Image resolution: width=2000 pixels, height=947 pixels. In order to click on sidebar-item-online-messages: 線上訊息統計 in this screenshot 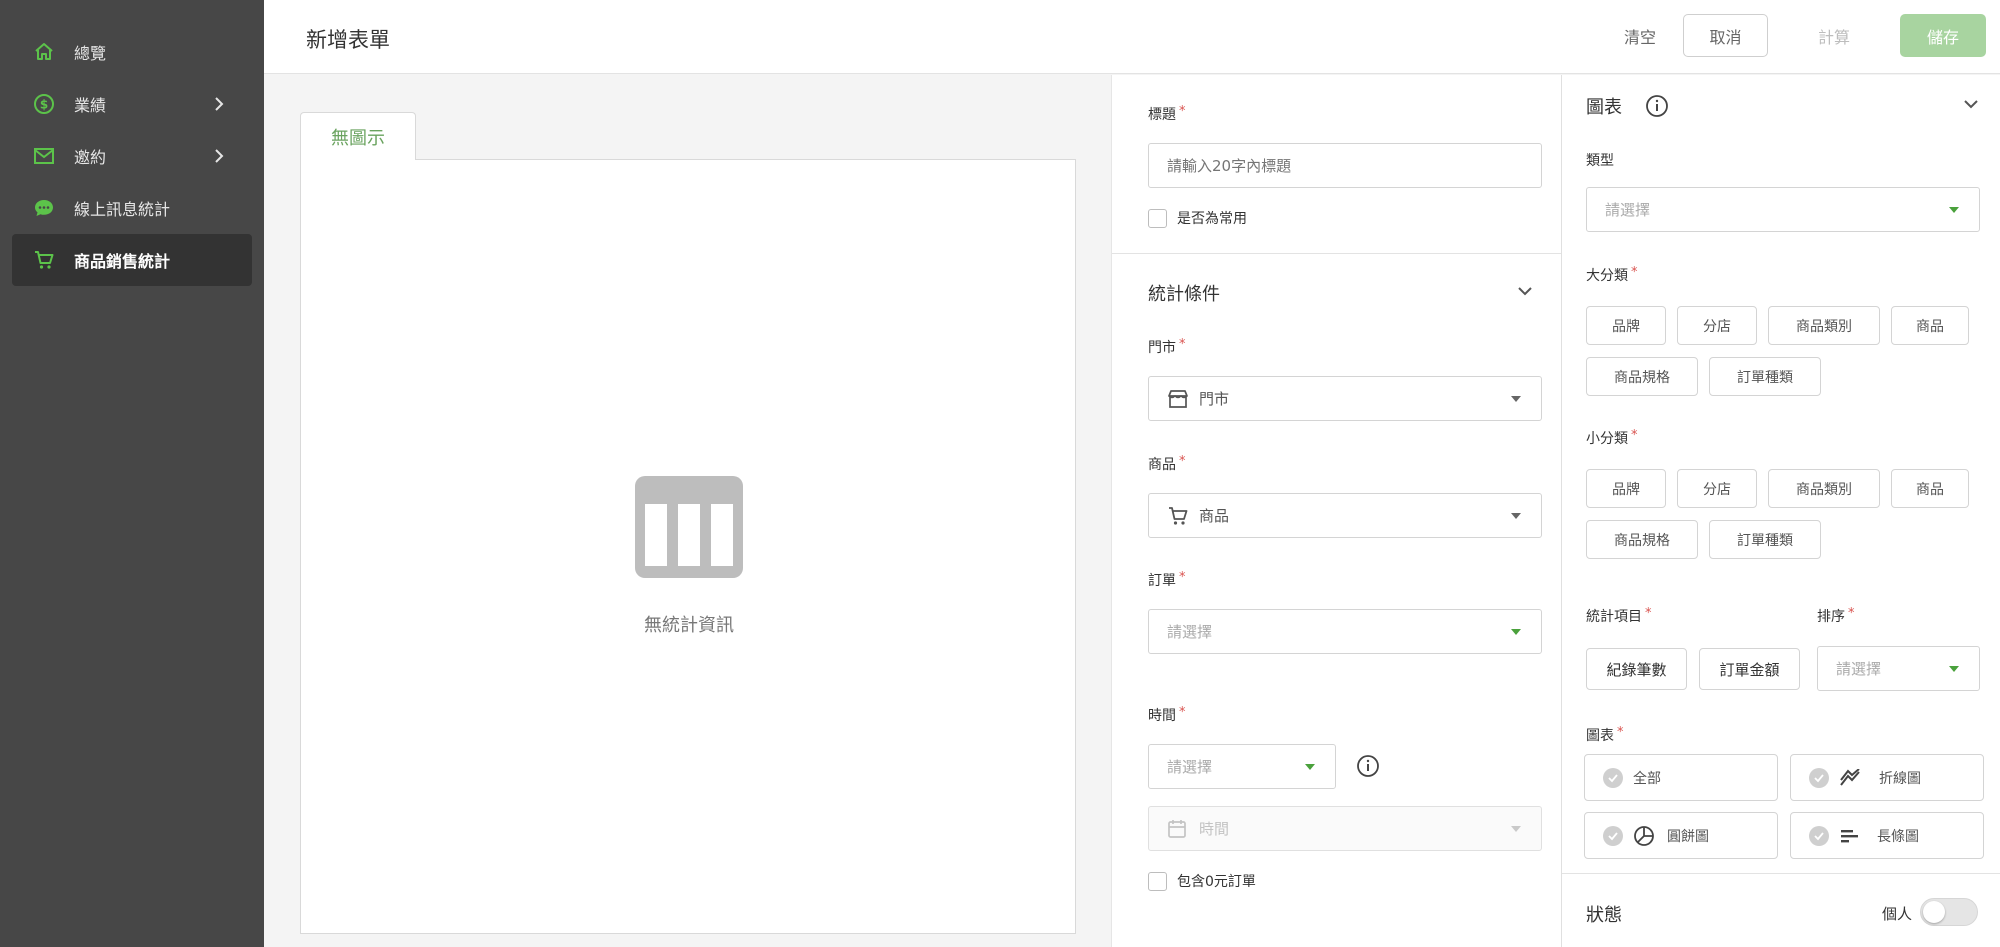, I will do `click(132, 208)`.